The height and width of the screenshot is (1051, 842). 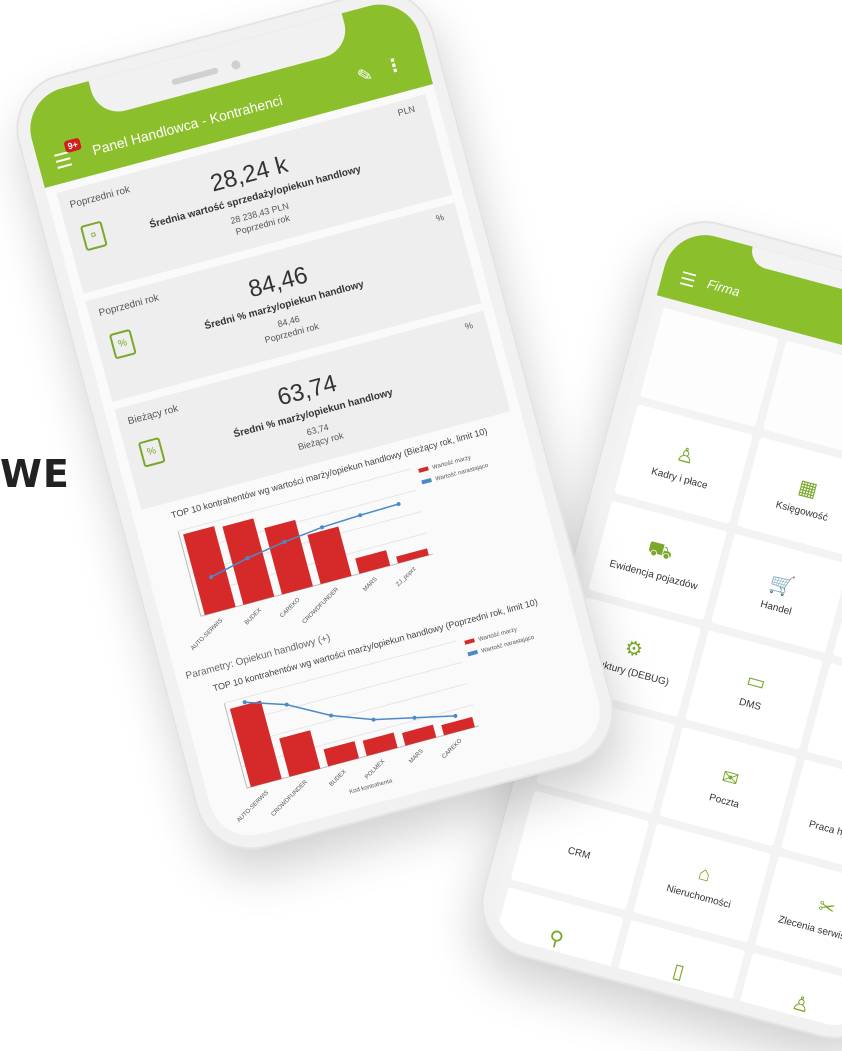 I want to click on module-tile-label: DMS, so click(x=750, y=705).